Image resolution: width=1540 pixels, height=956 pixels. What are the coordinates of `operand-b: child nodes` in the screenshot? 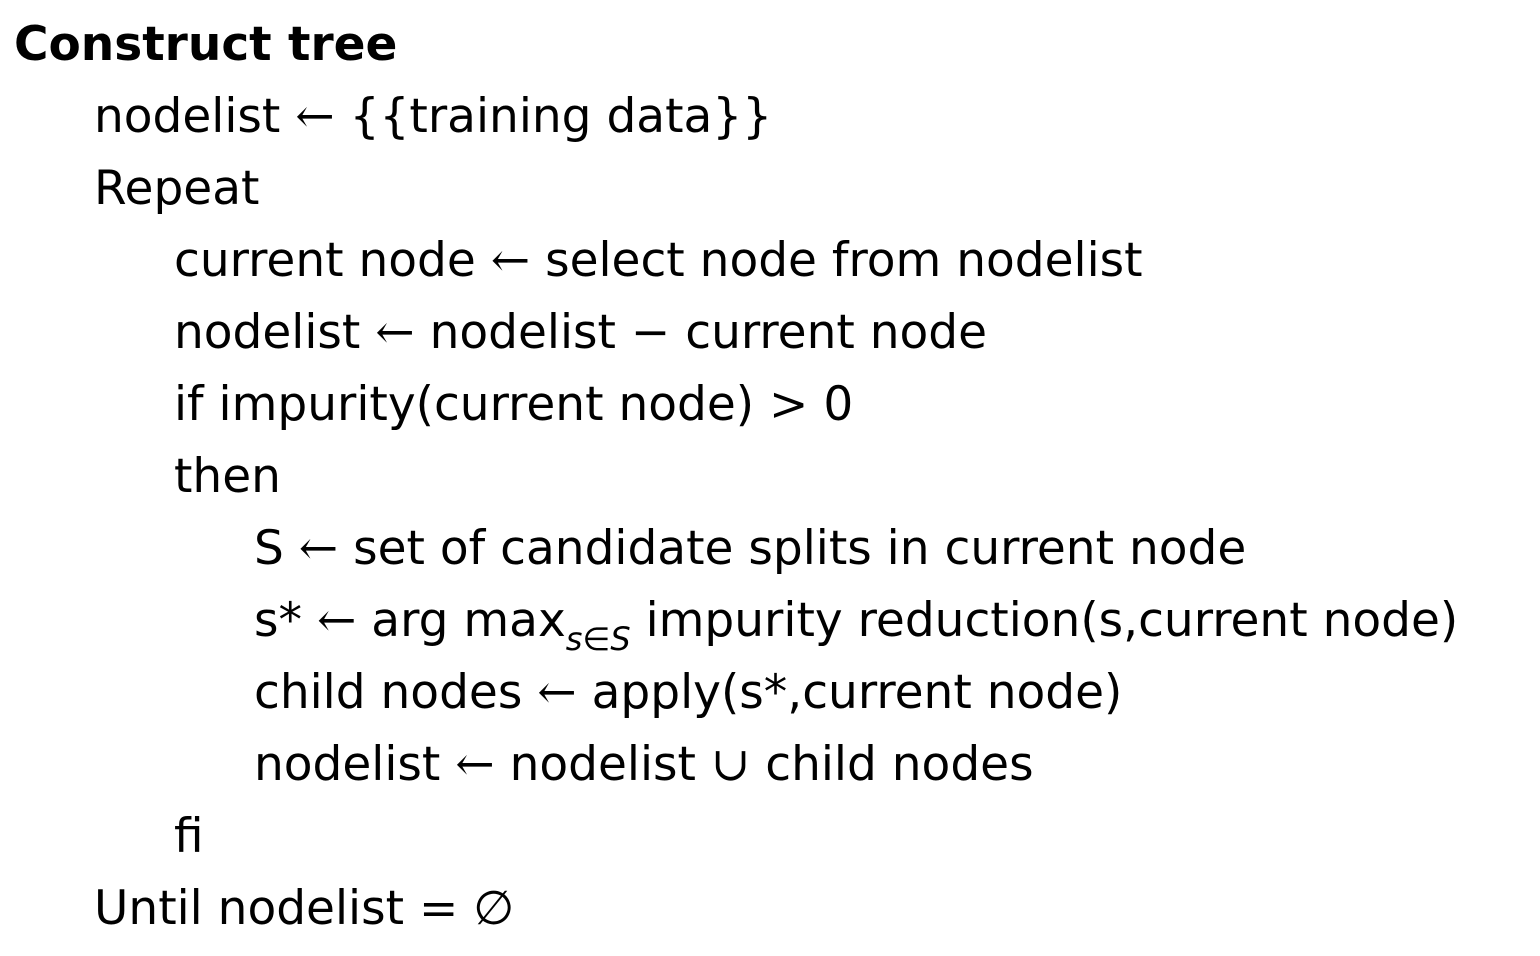 It's located at (899, 764).